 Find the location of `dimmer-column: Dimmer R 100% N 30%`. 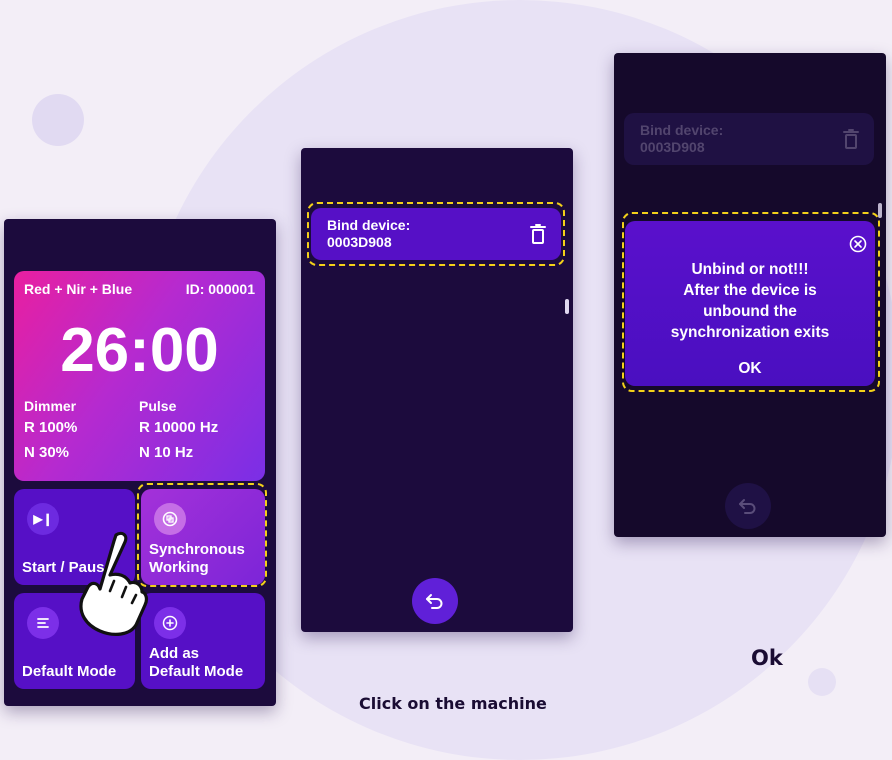

dimmer-column: Dimmer R 100% N 30% is located at coordinates (50, 433).